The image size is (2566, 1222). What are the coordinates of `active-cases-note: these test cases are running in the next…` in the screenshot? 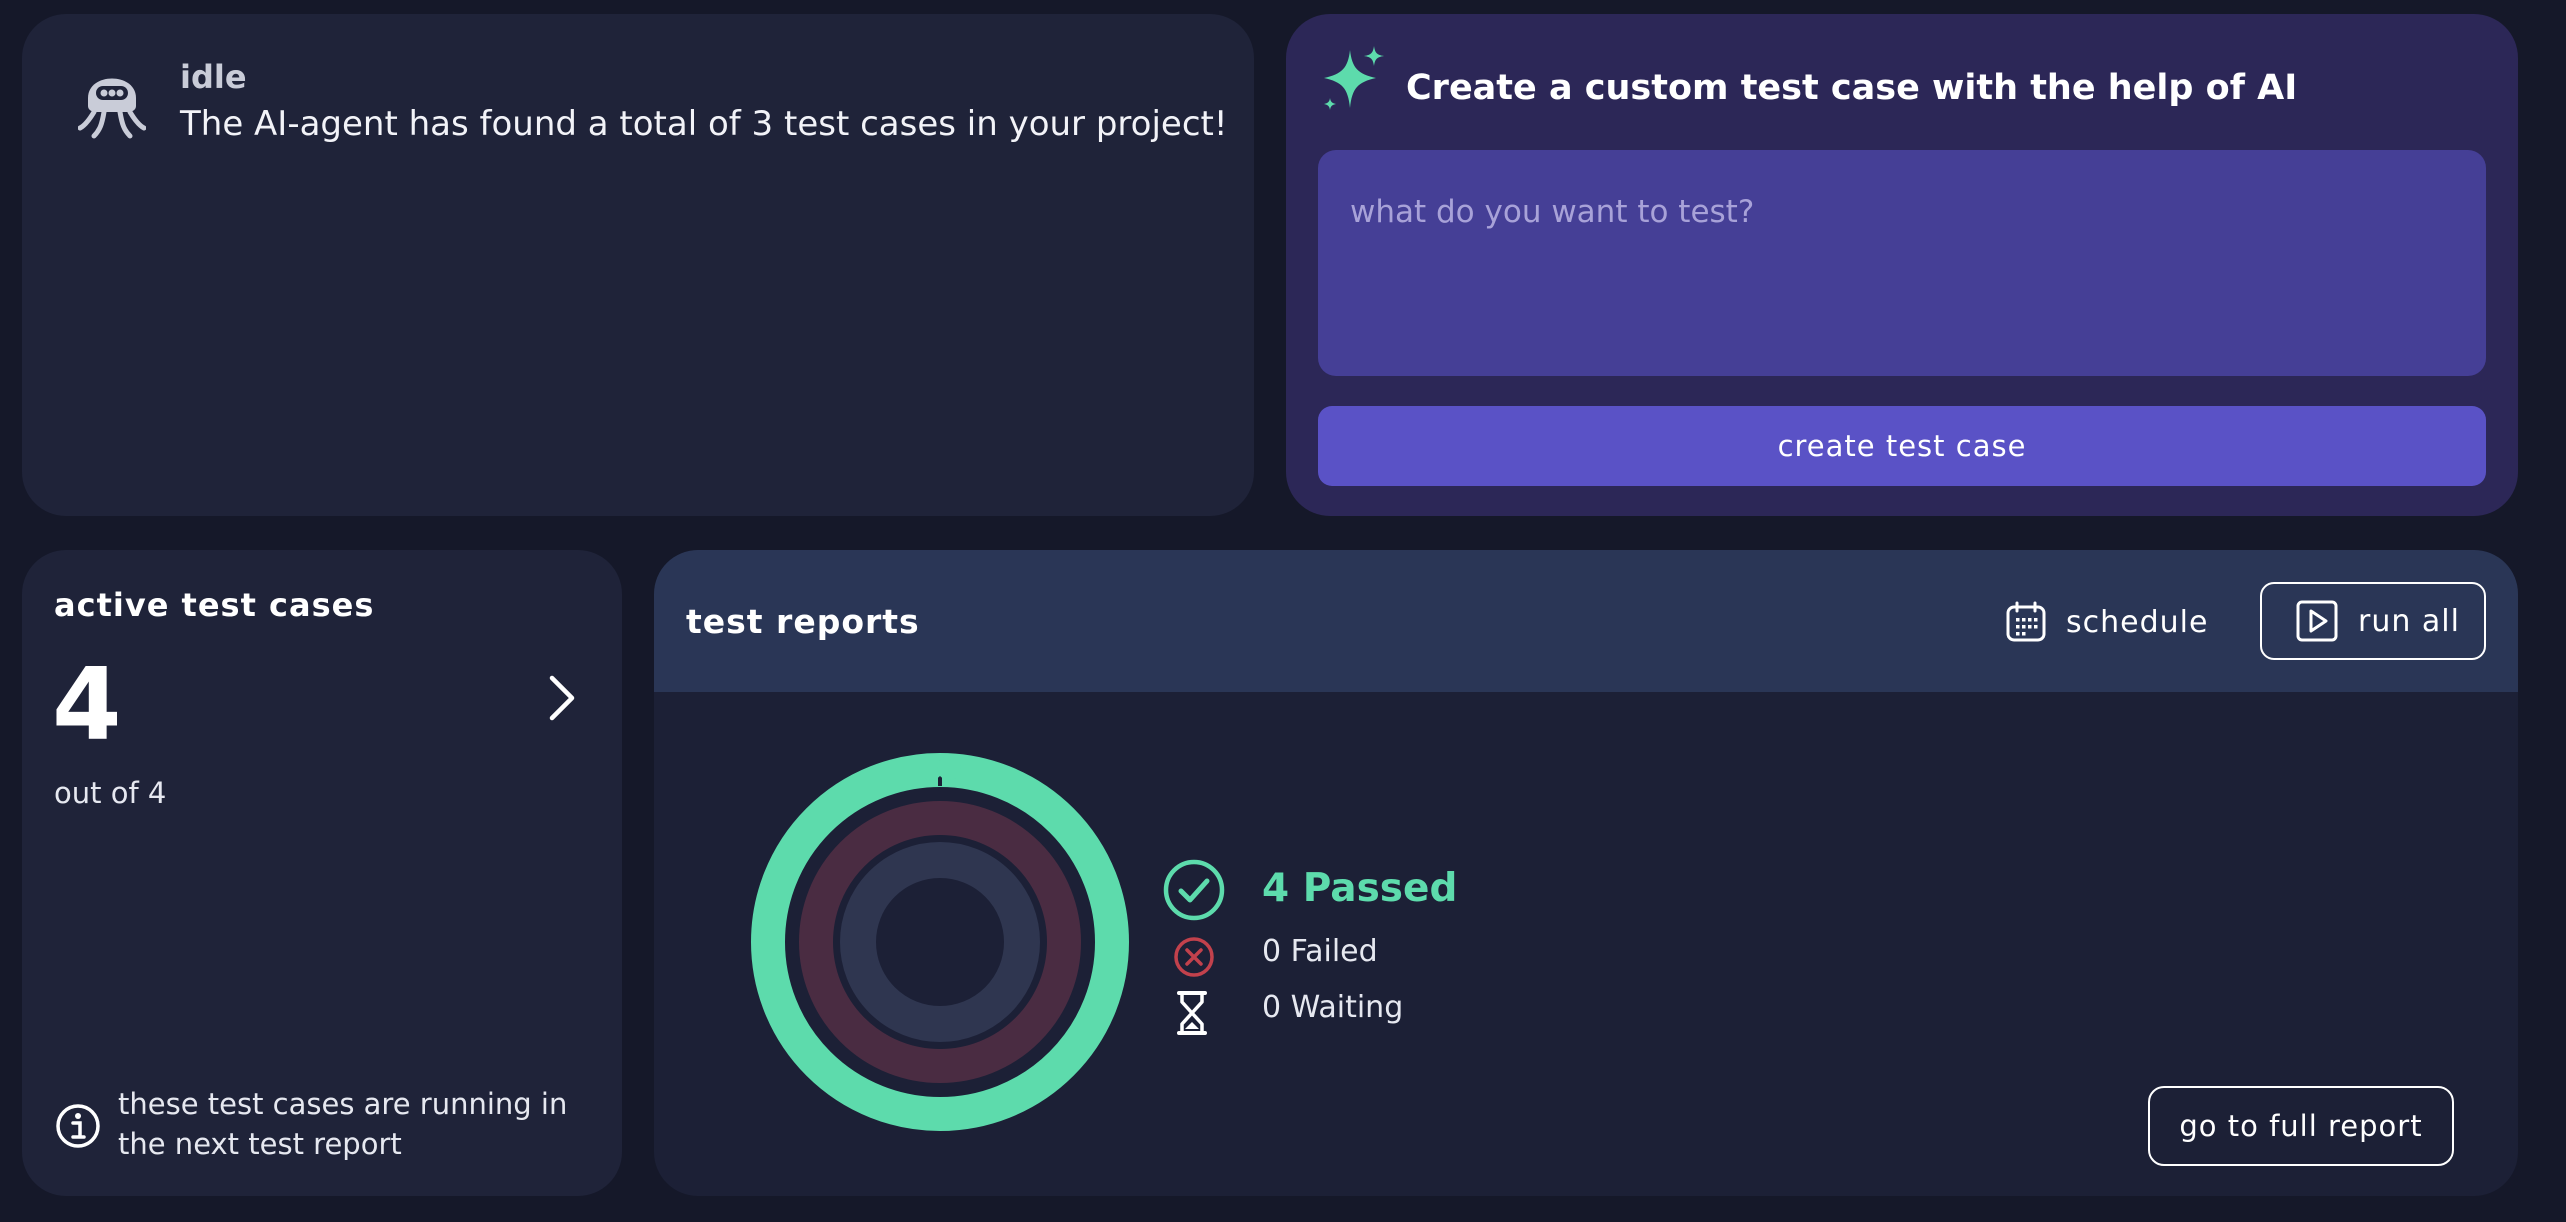 It's located at (343, 1124).